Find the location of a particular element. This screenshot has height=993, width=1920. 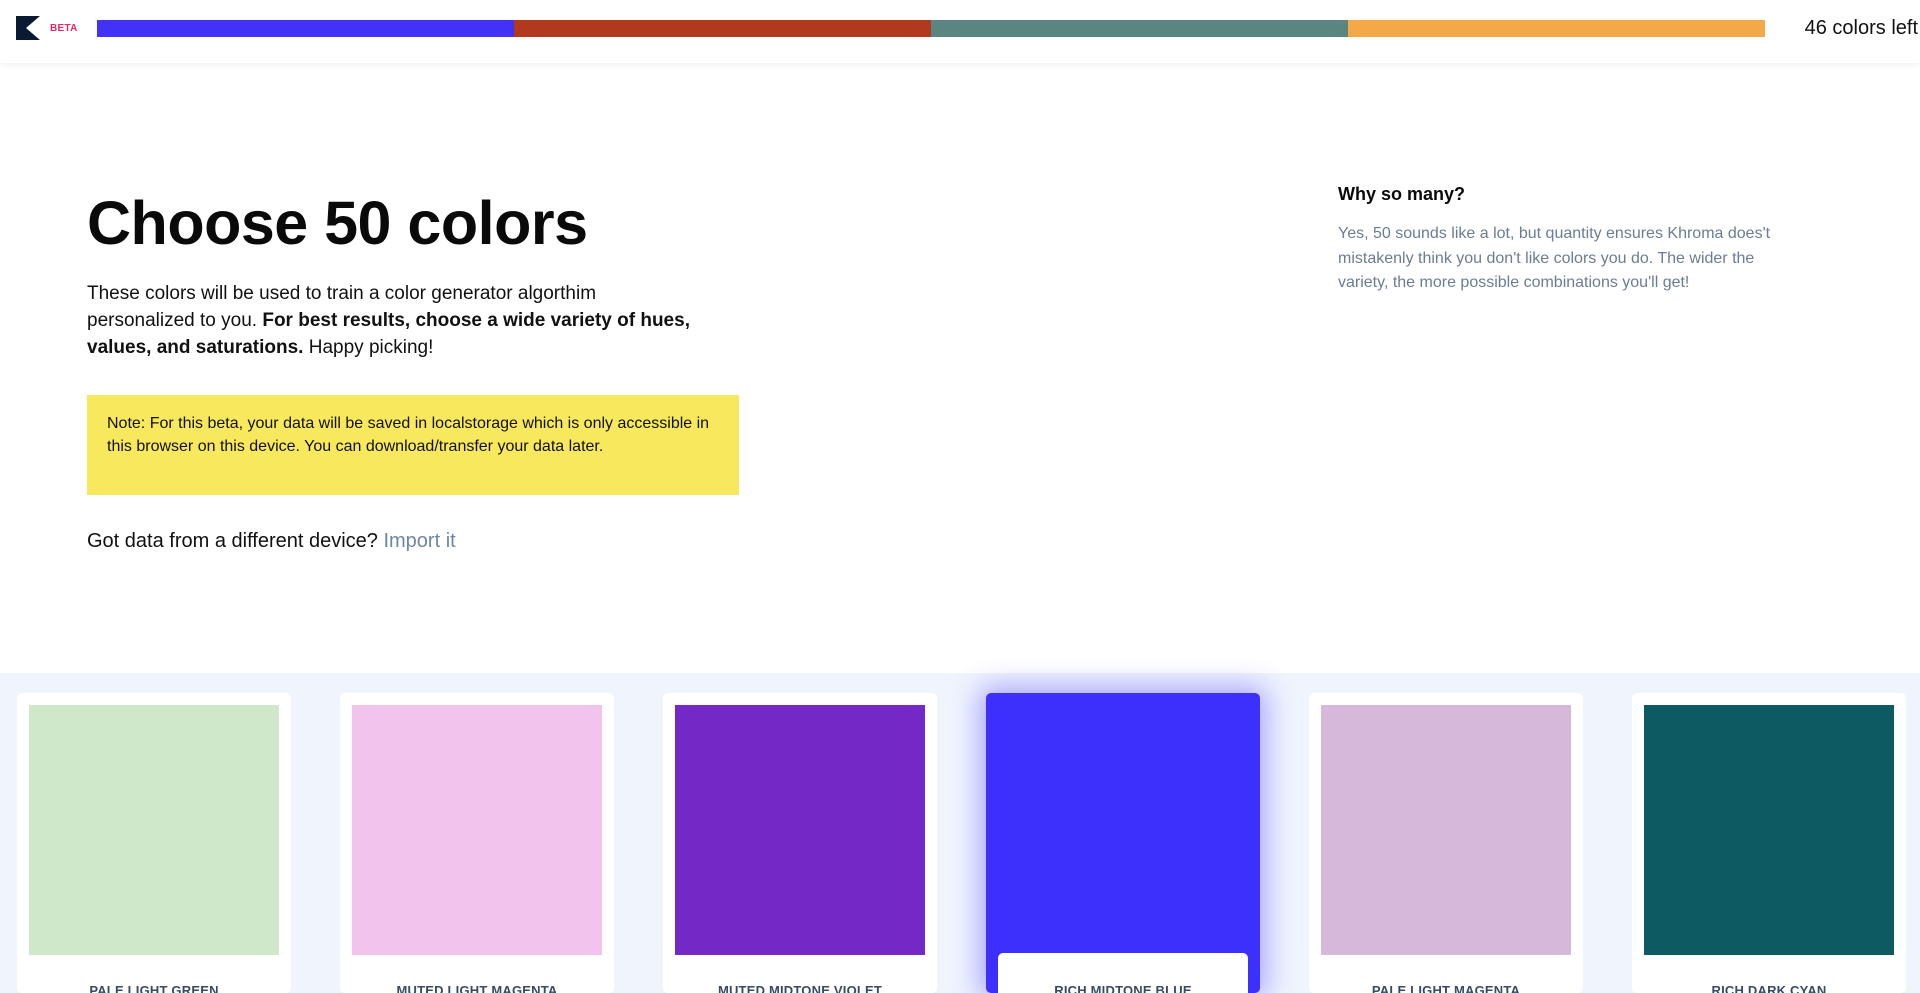

colors-left-counter: 46 colors left is located at coordinates (1861, 28).